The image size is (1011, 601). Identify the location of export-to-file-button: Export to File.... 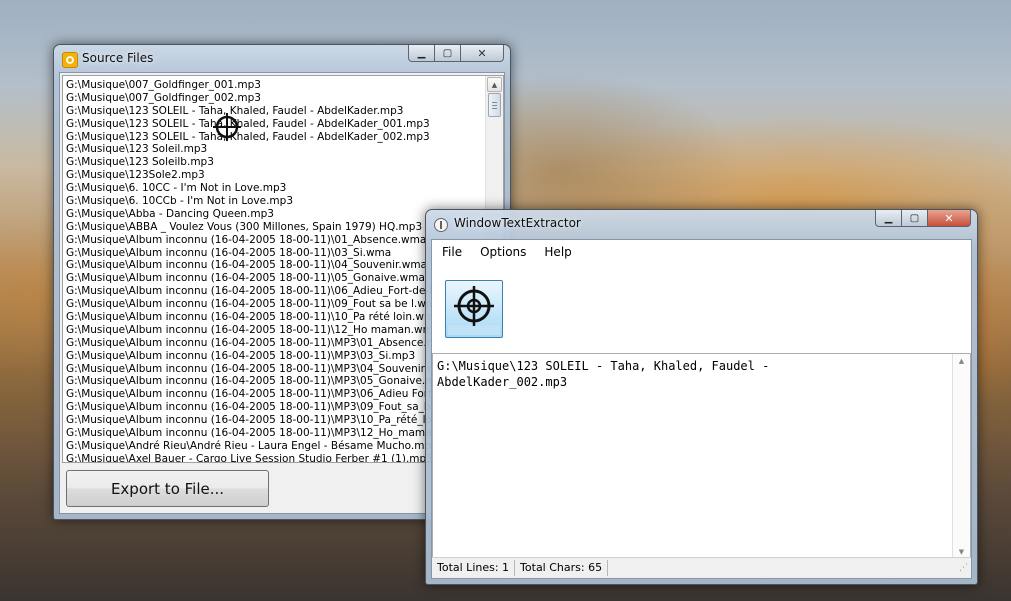
(167, 488).